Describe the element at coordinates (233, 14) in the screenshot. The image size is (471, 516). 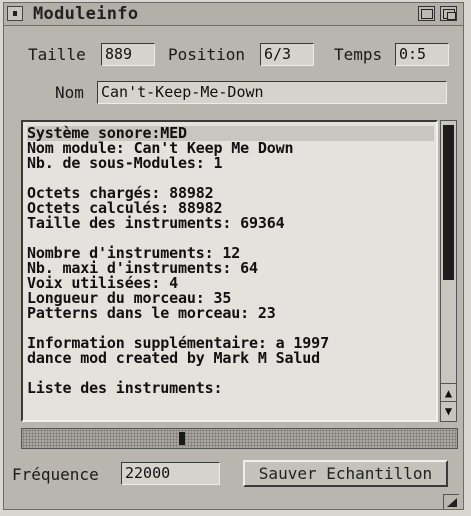
I see `title-bar: Moduleinfo` at that location.